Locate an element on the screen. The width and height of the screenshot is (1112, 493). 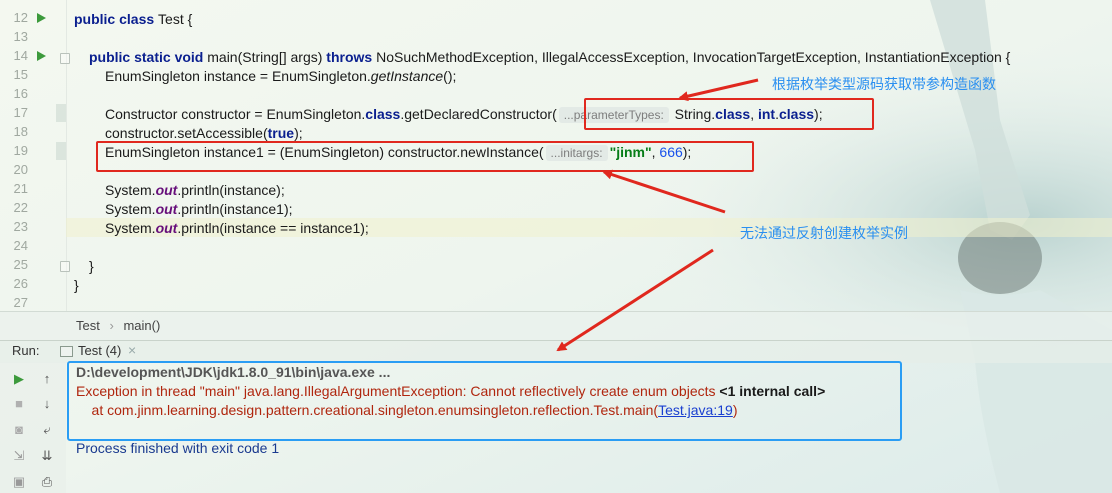
config-icon is located at coordinates (66, 351).